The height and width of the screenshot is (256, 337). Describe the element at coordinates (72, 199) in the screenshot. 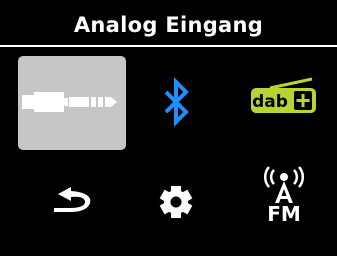

I see `back-arrow-icon` at that location.